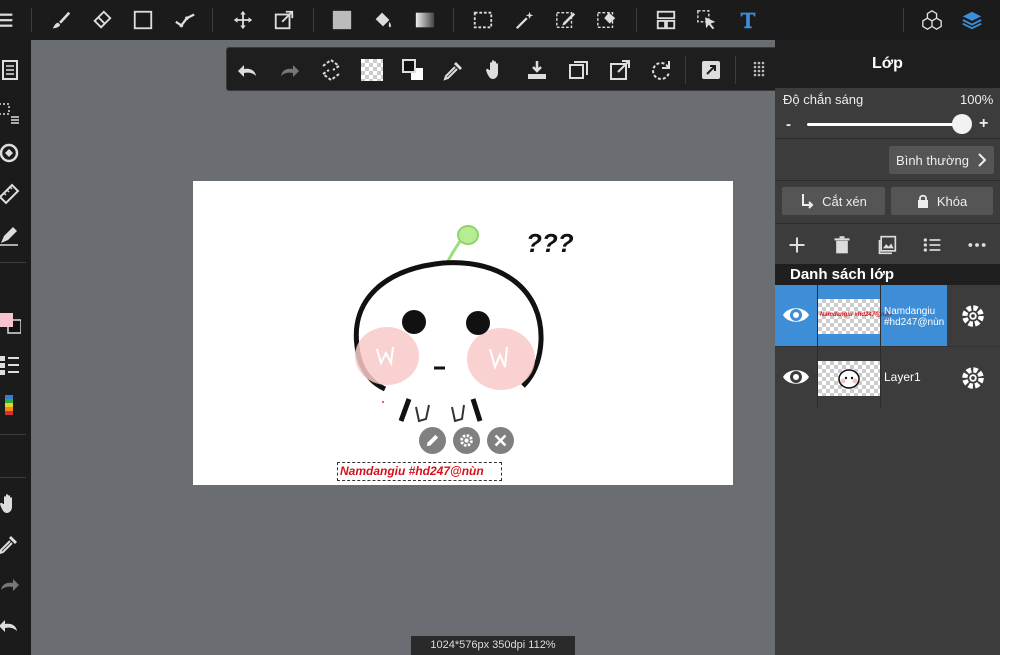 This screenshot has height=655, width=1024. Describe the element at coordinates (15, 347) in the screenshot. I see `left-toolbar` at that location.